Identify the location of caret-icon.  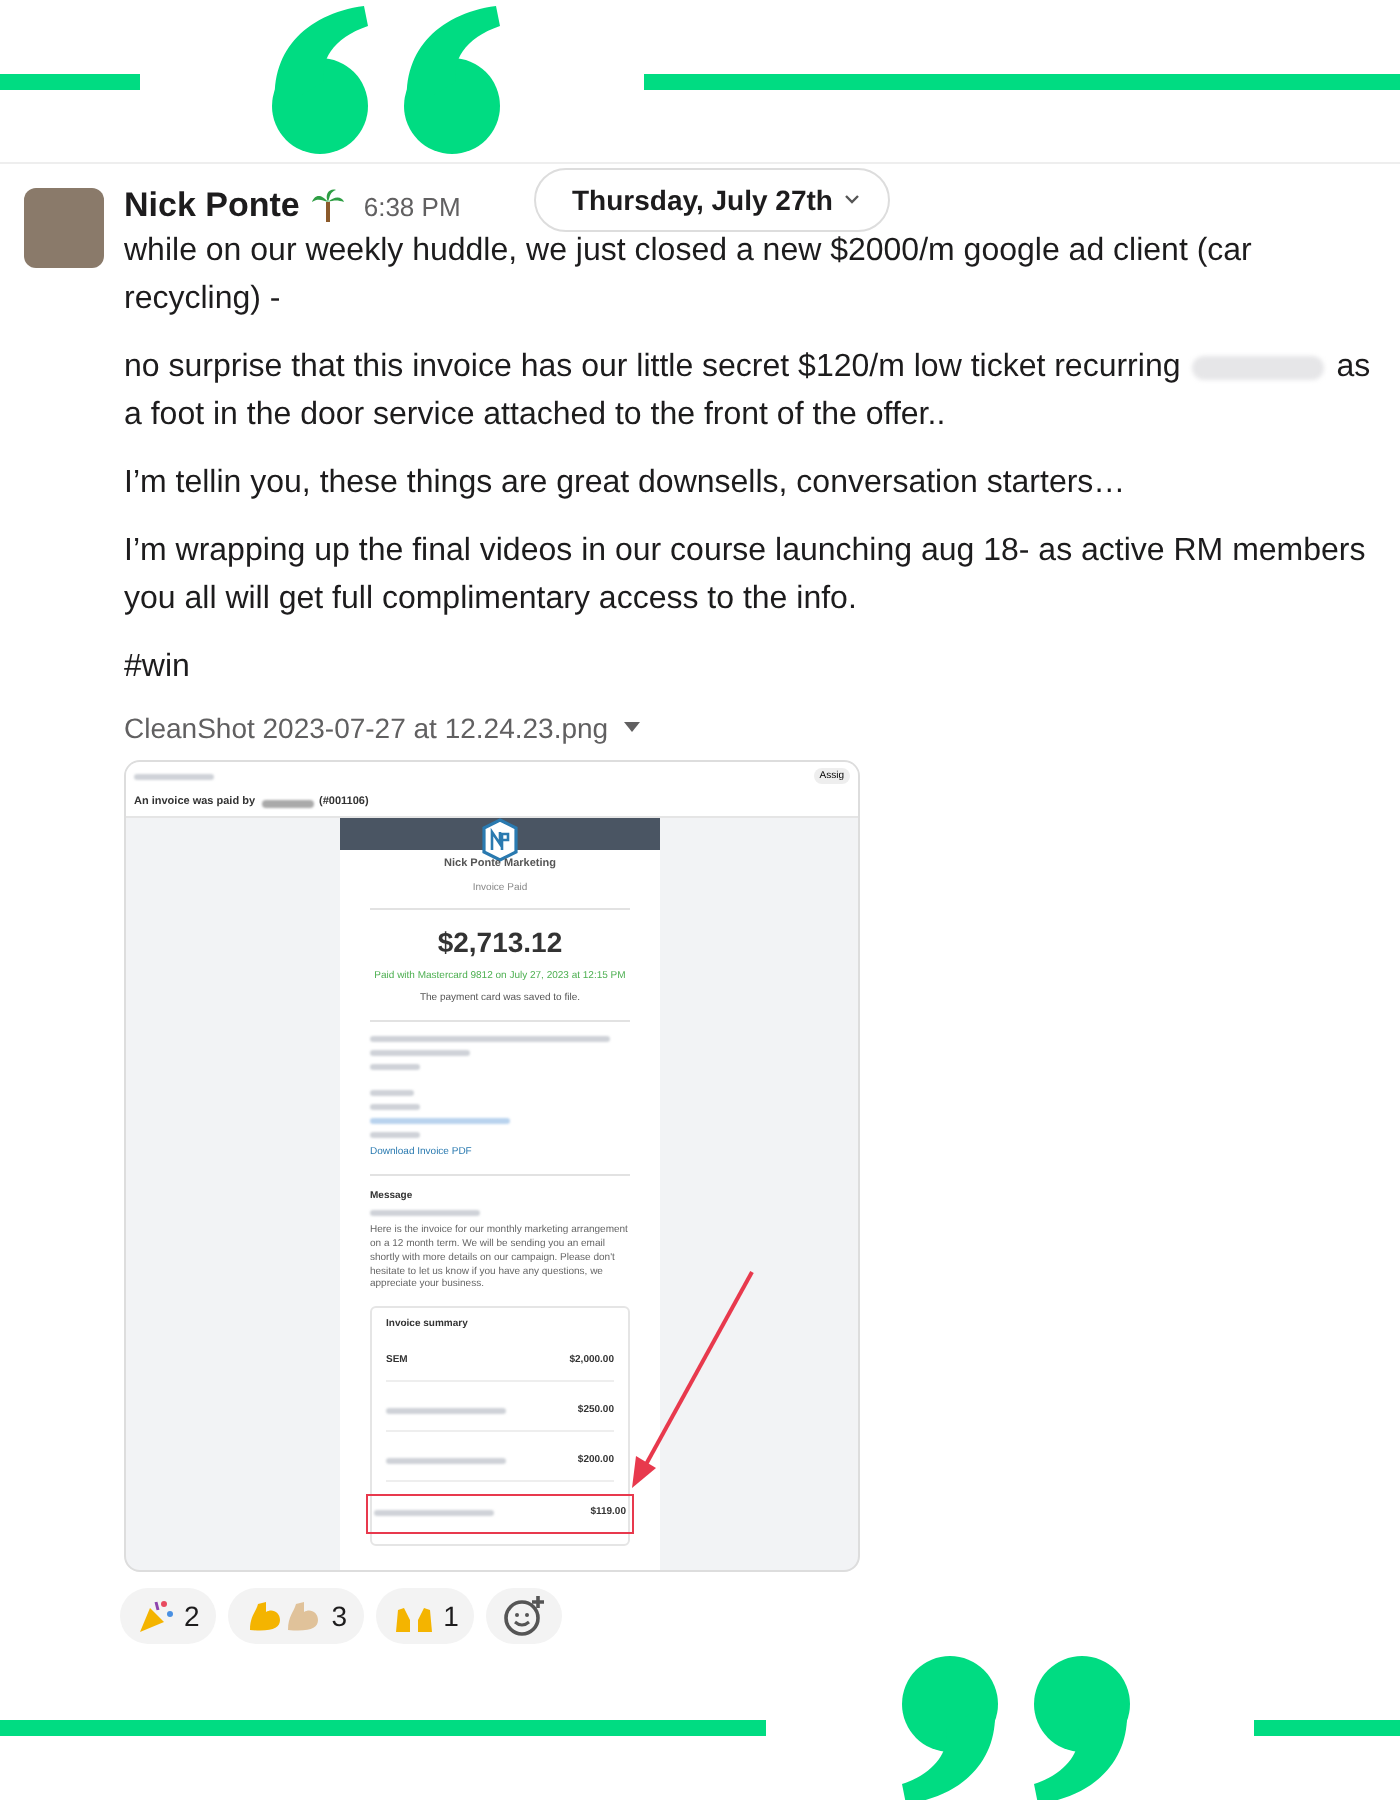
(632, 728).